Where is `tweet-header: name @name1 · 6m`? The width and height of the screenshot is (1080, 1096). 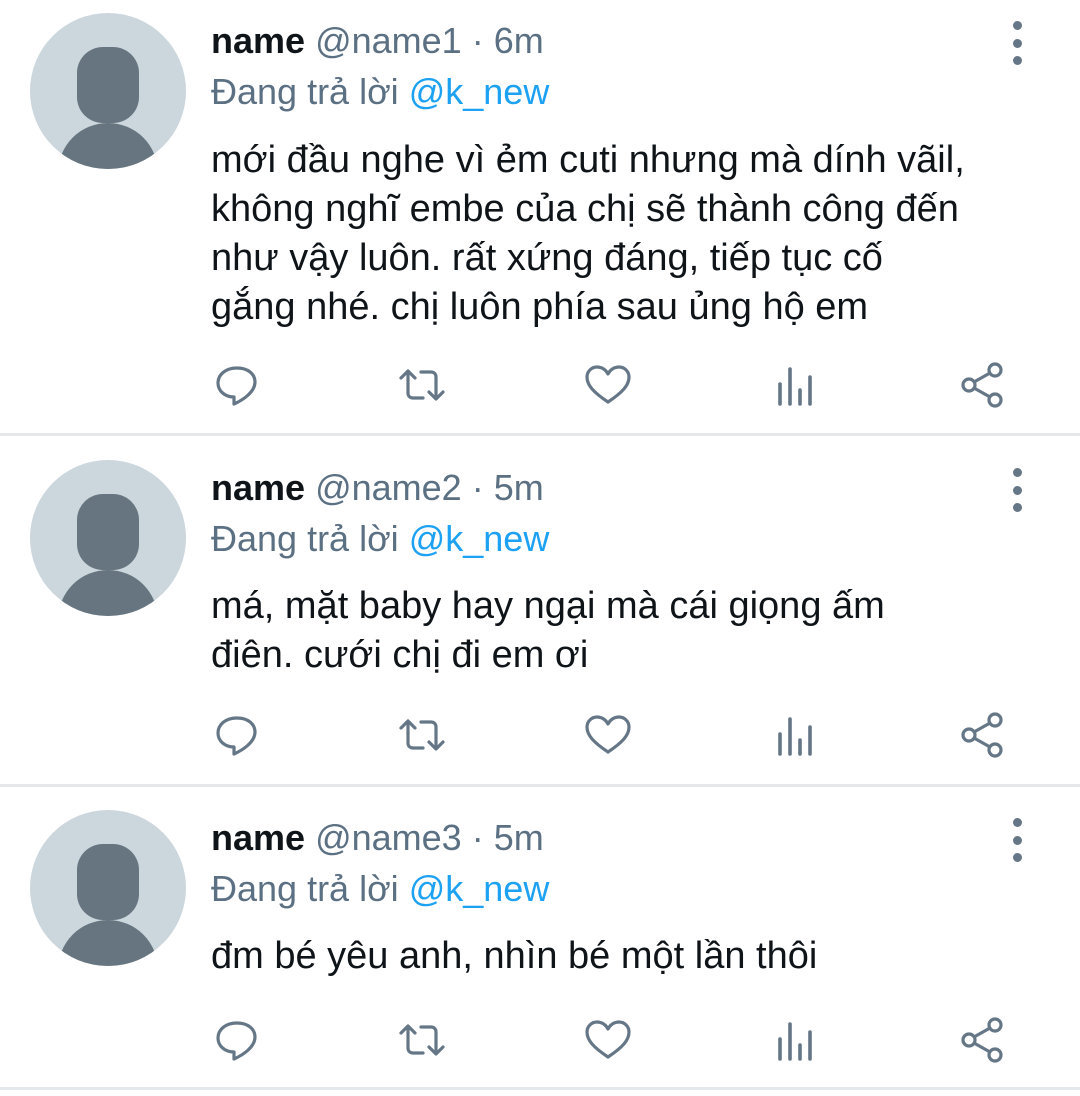
tweet-header: name @name1 · 6m is located at coordinates (377, 41).